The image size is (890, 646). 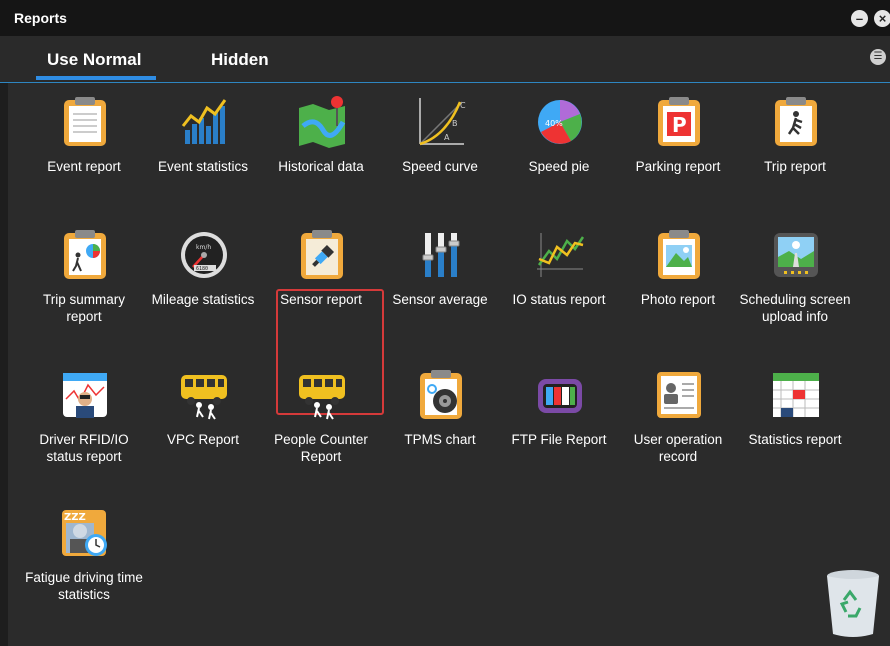 I want to click on curve-chart-icon: ABC, so click(x=441, y=122).